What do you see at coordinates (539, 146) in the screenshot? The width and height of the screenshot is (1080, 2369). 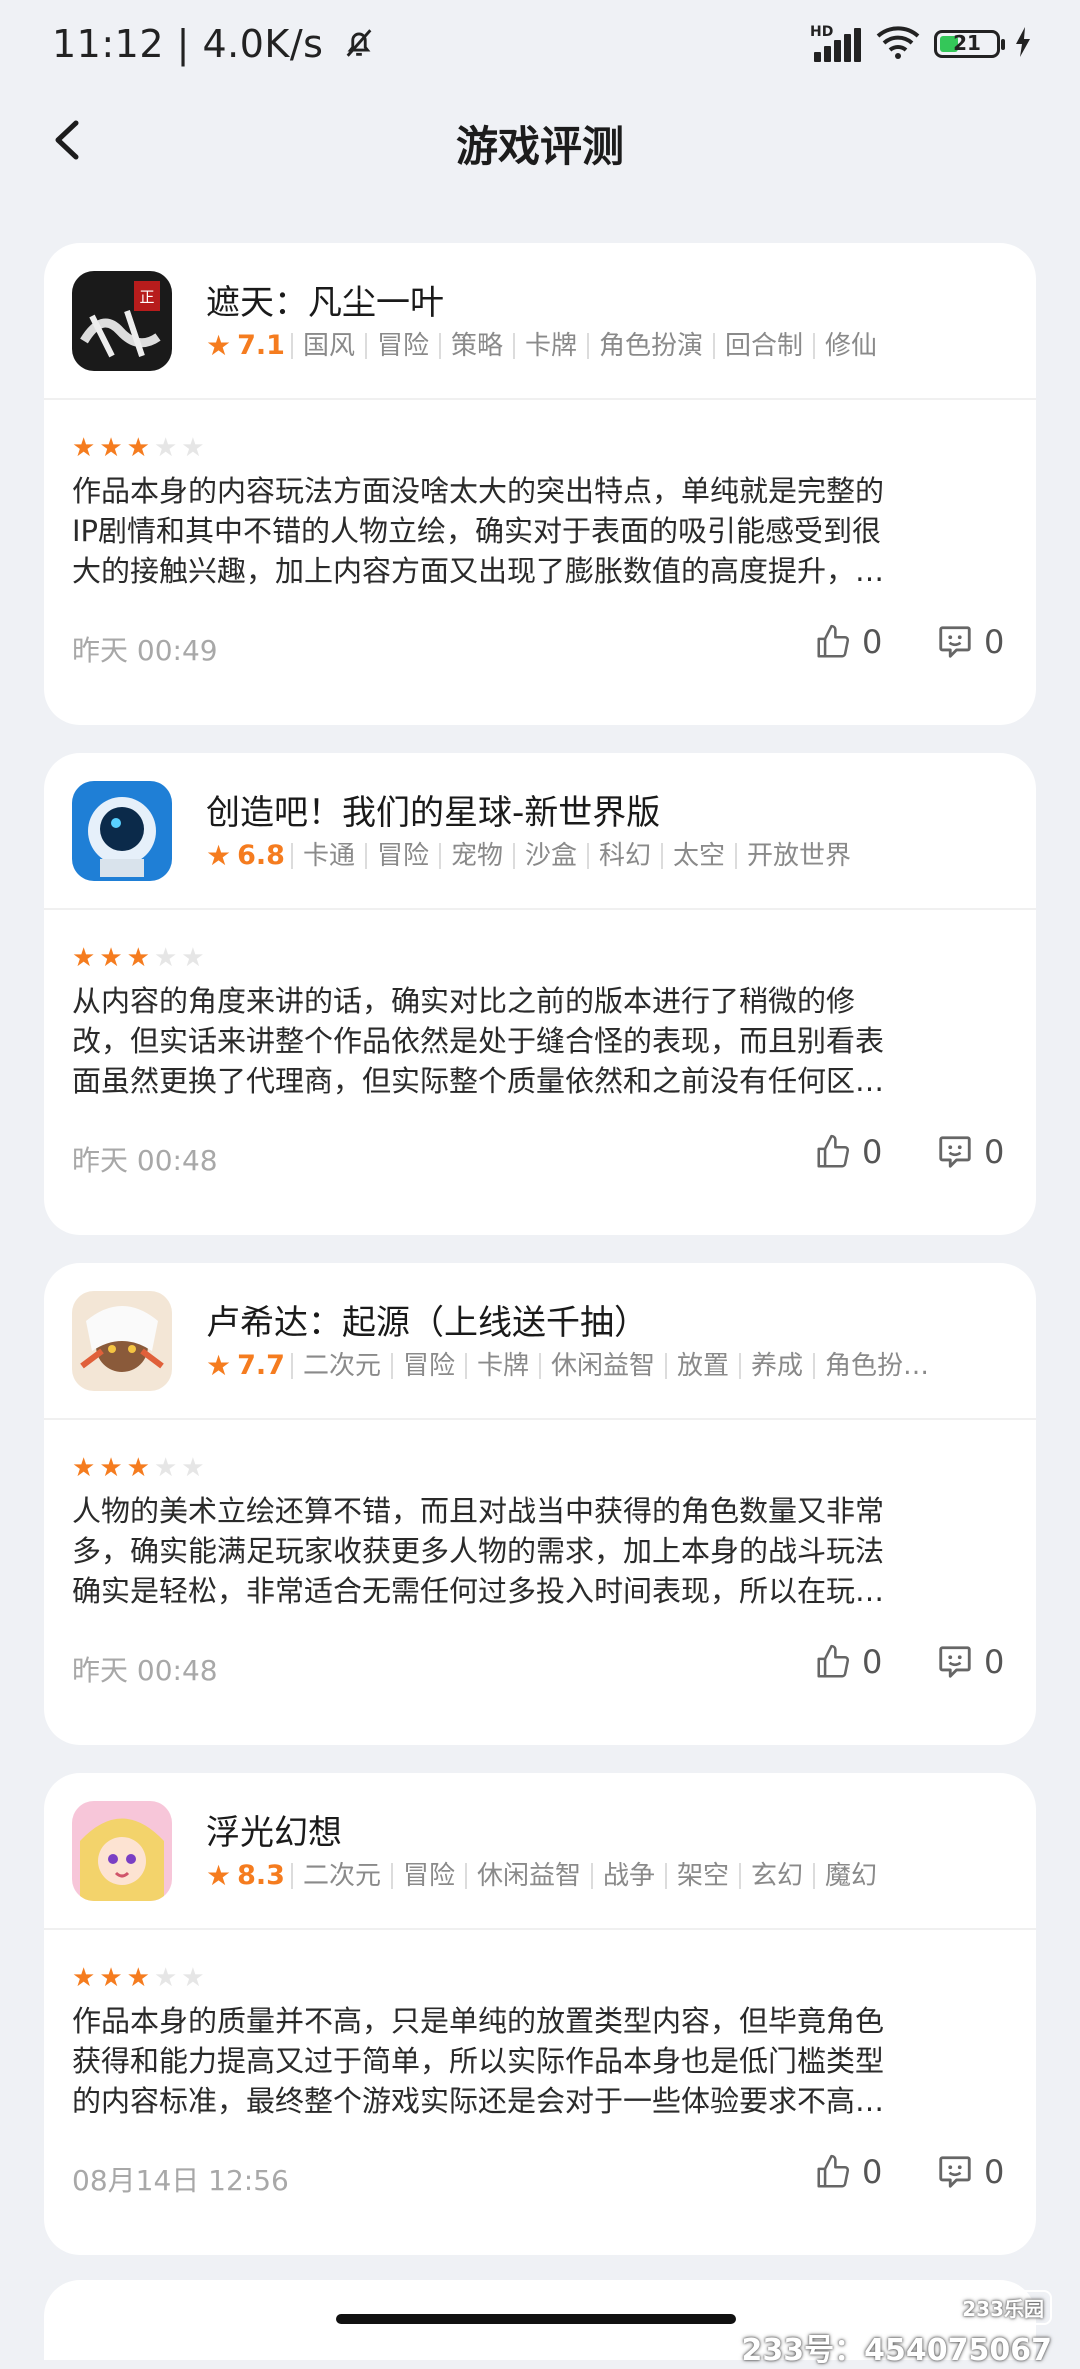 I see `page-title: 游戏评测` at bounding box center [539, 146].